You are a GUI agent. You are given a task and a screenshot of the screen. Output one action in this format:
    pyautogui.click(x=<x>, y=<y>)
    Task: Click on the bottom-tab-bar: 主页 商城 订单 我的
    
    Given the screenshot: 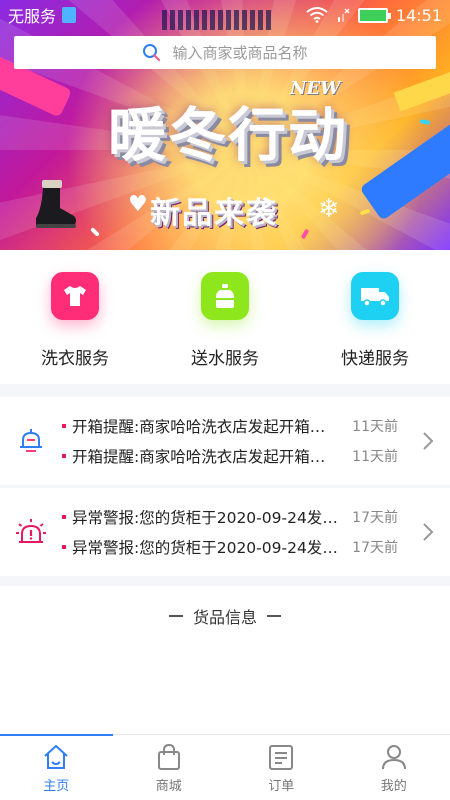 What is the action you would take?
    pyautogui.click(x=225, y=767)
    